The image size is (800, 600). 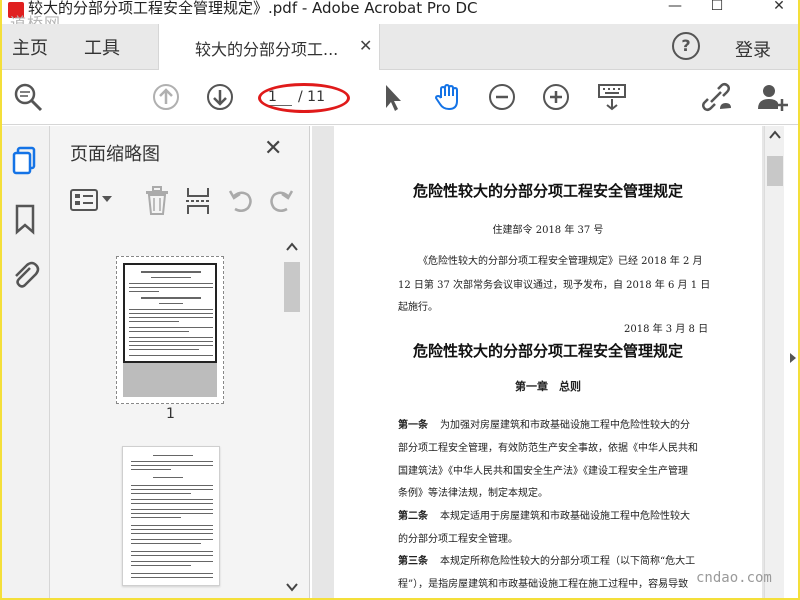 I want to click on doc-art1-line2: 部分项工程安全管理，有效防范生产安全事故，依据《中华人民共和, so click(x=548, y=448).